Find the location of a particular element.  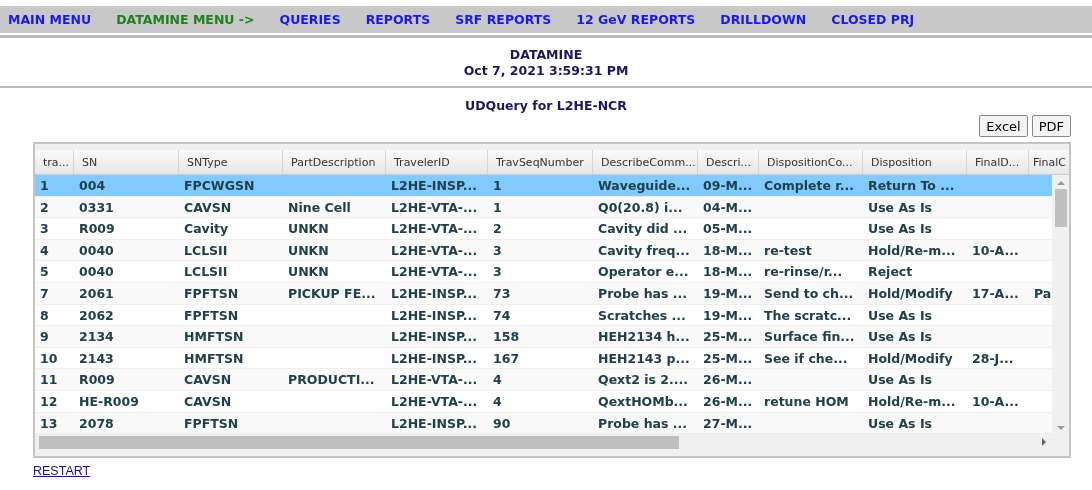

column-header: SNType is located at coordinates (231, 162).